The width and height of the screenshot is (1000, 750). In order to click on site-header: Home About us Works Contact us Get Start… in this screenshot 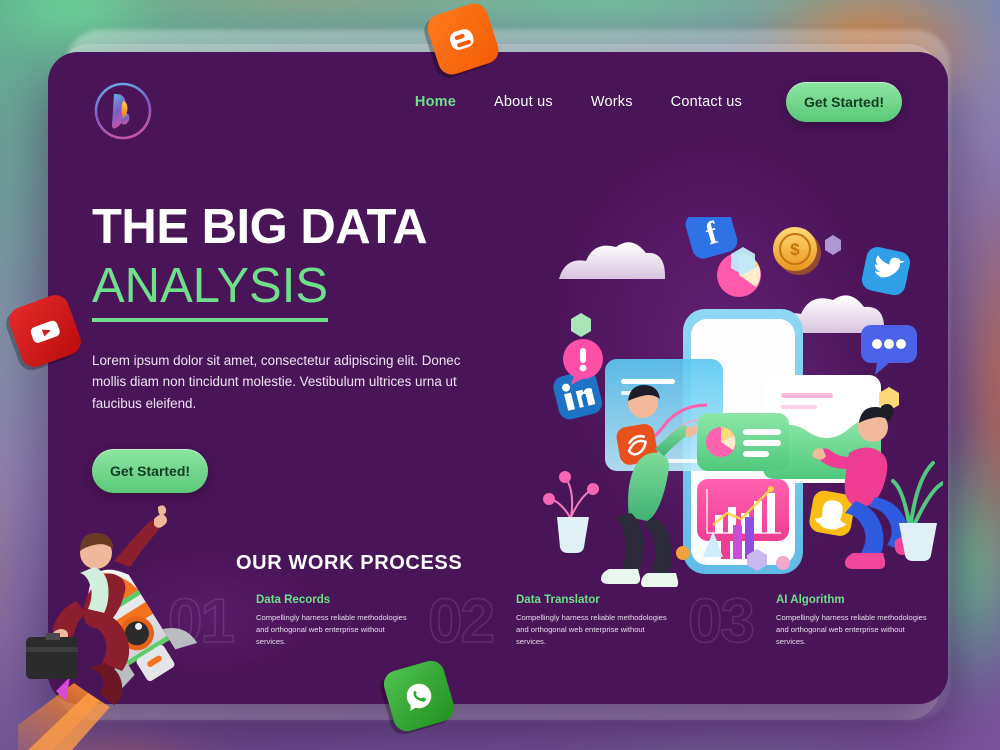, I will do `click(498, 112)`.